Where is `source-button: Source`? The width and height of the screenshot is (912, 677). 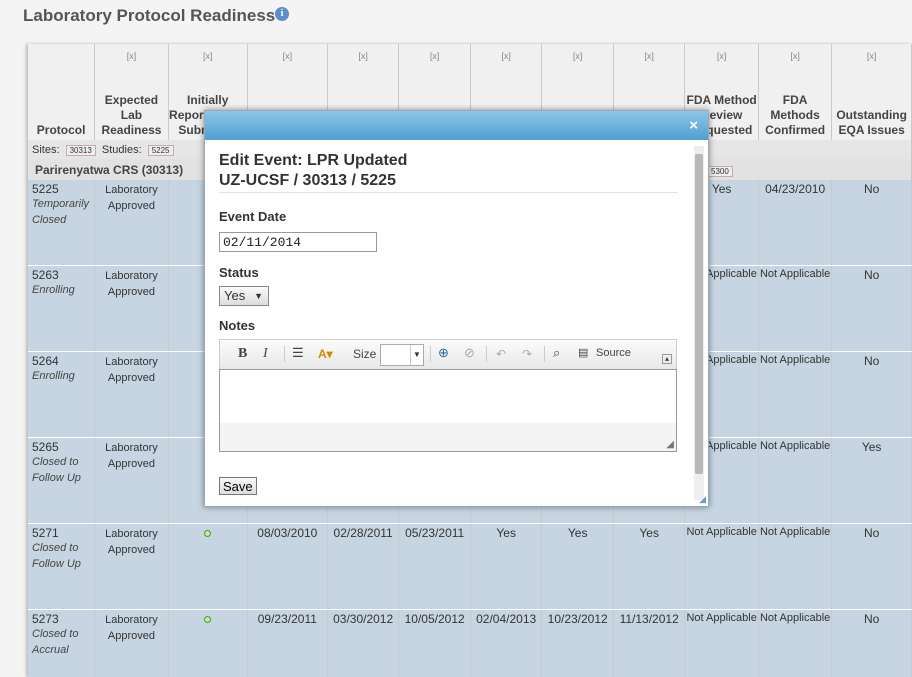
source-button: Source is located at coordinates (613, 353).